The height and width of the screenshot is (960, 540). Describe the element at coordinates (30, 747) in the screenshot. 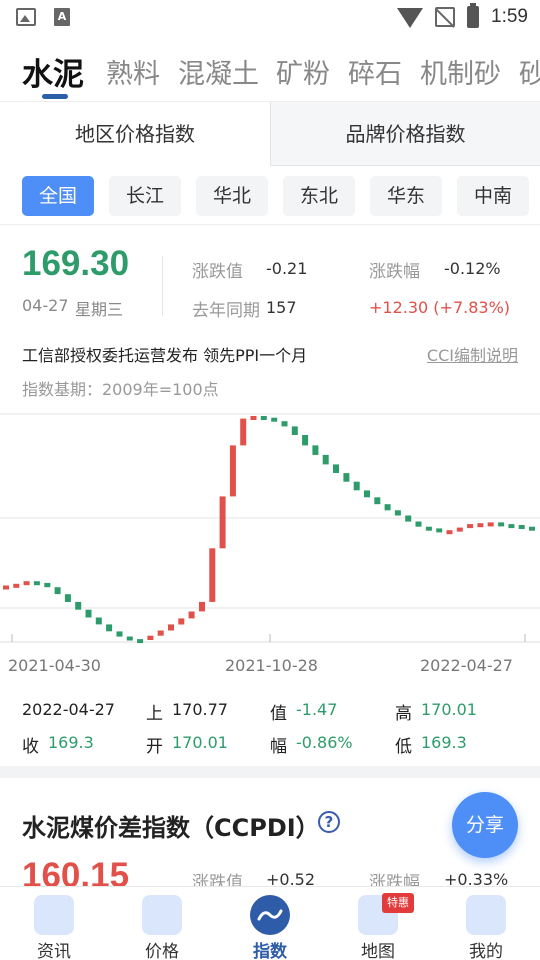

I see `close-label: 收` at that location.